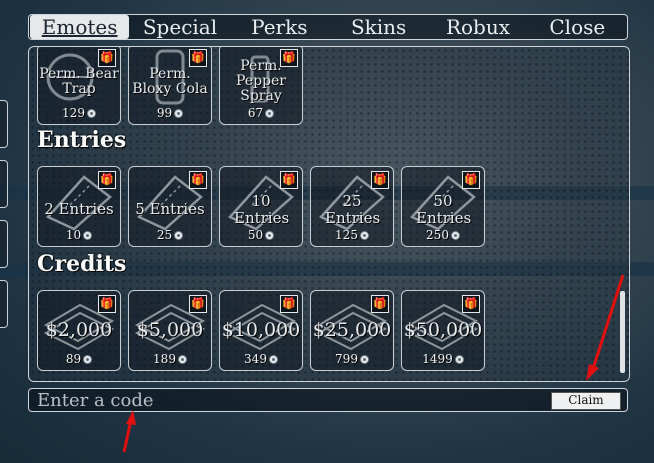 The width and height of the screenshot is (654, 463). I want to click on shop-item-card: 🎁 $50,000 1499, so click(443, 330).